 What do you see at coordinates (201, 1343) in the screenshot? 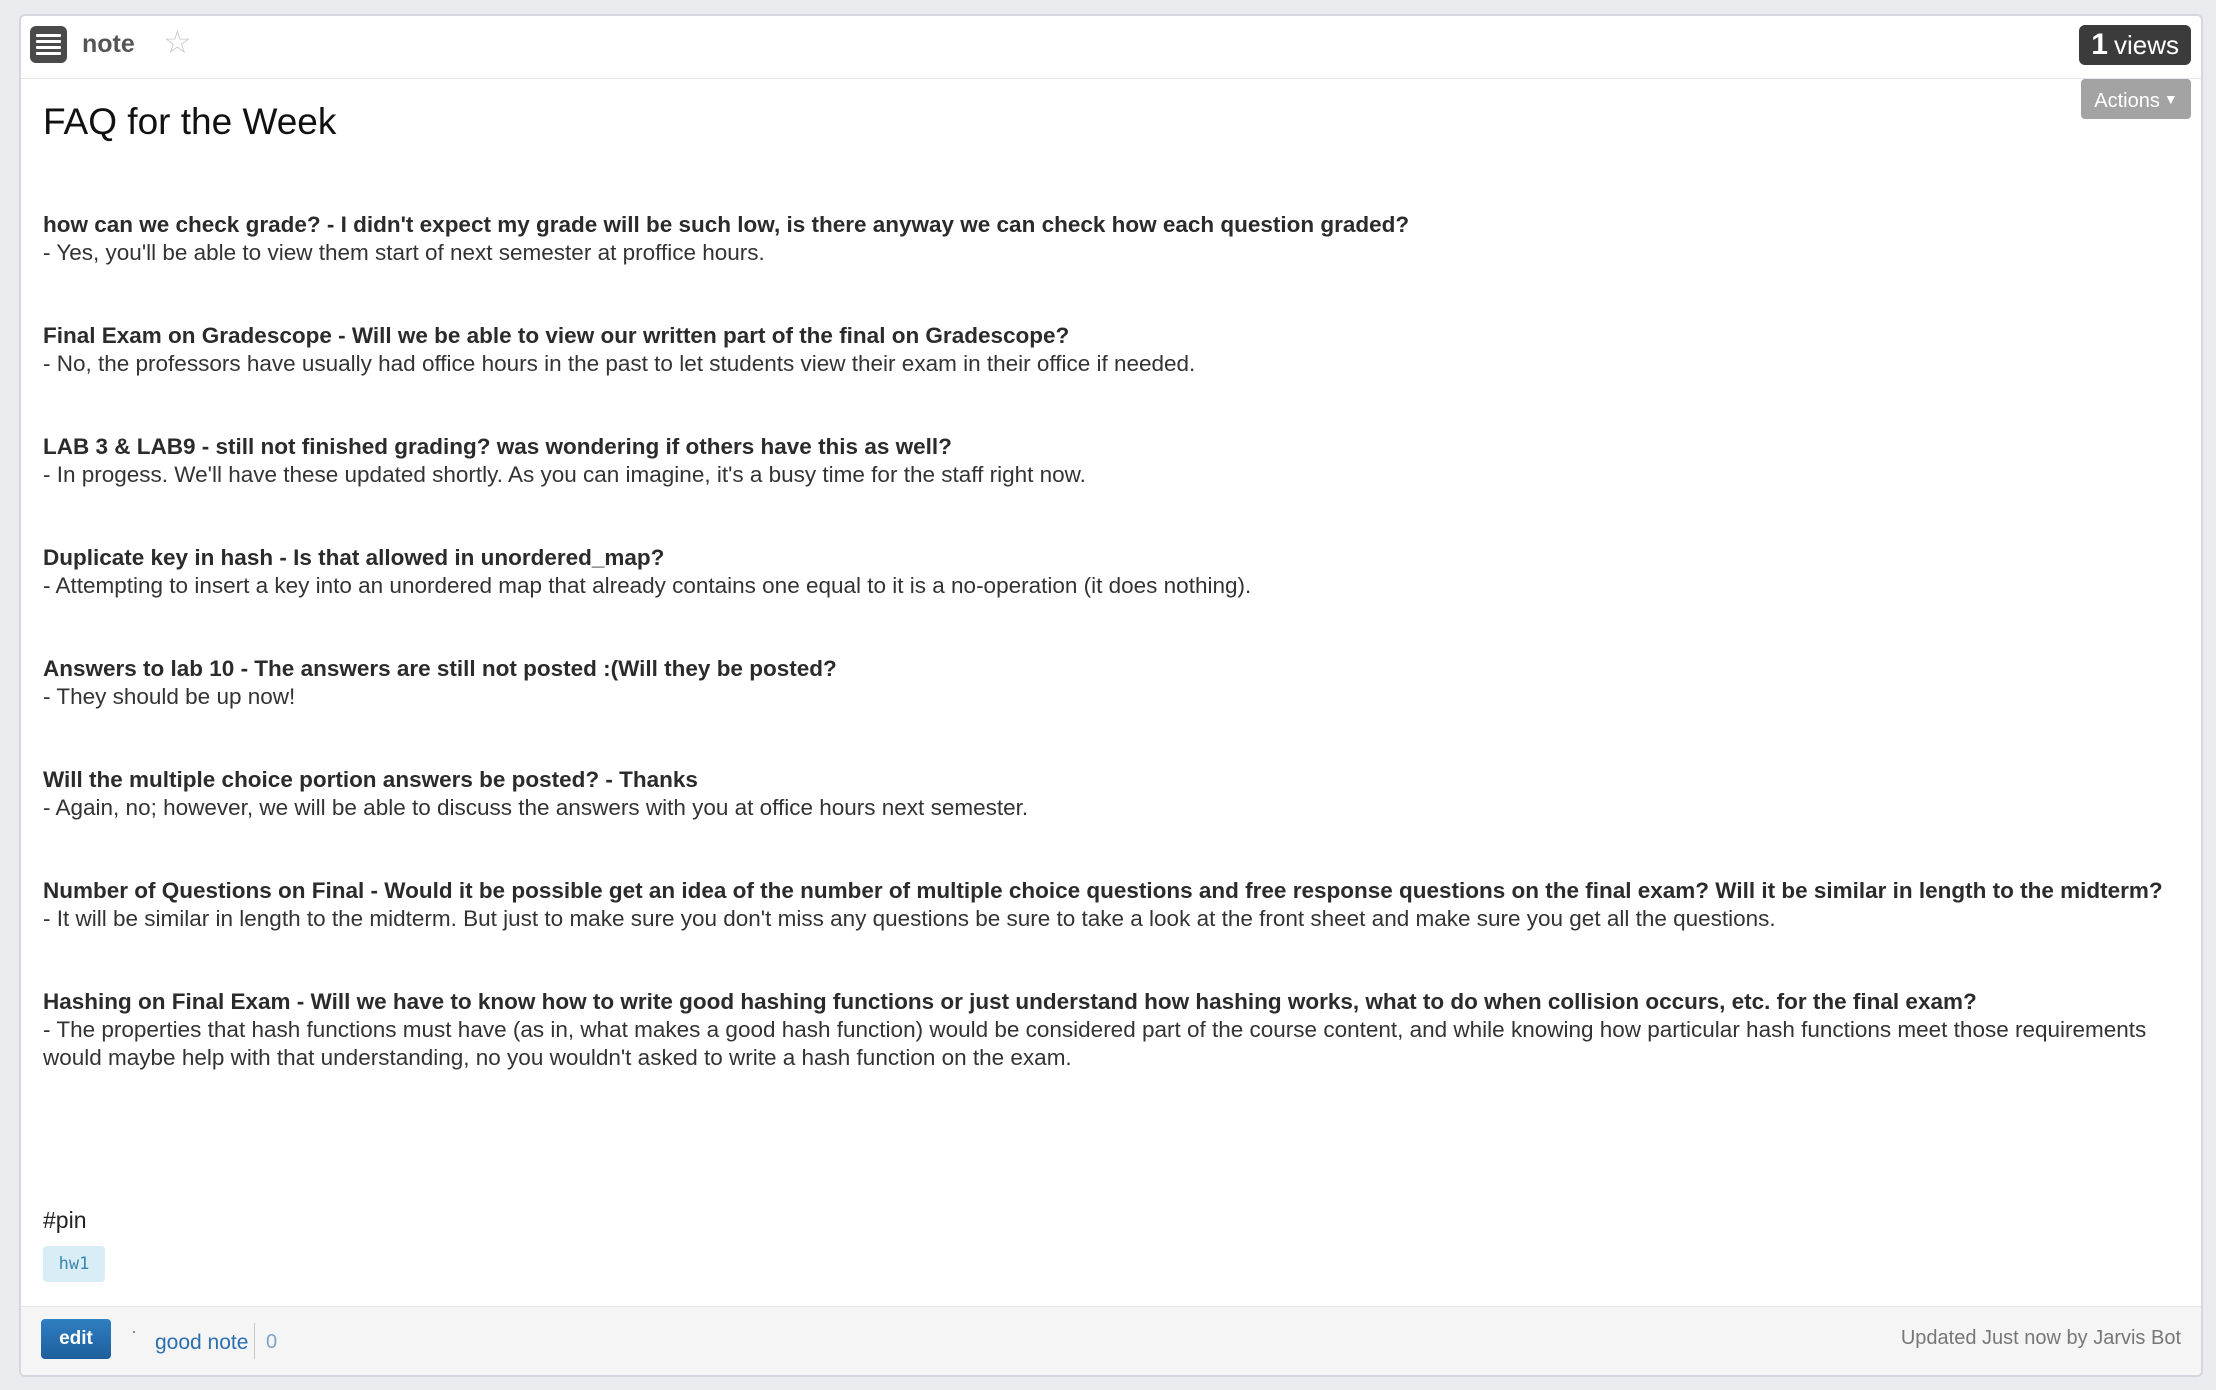
I see `good-note-button: good note` at bounding box center [201, 1343].